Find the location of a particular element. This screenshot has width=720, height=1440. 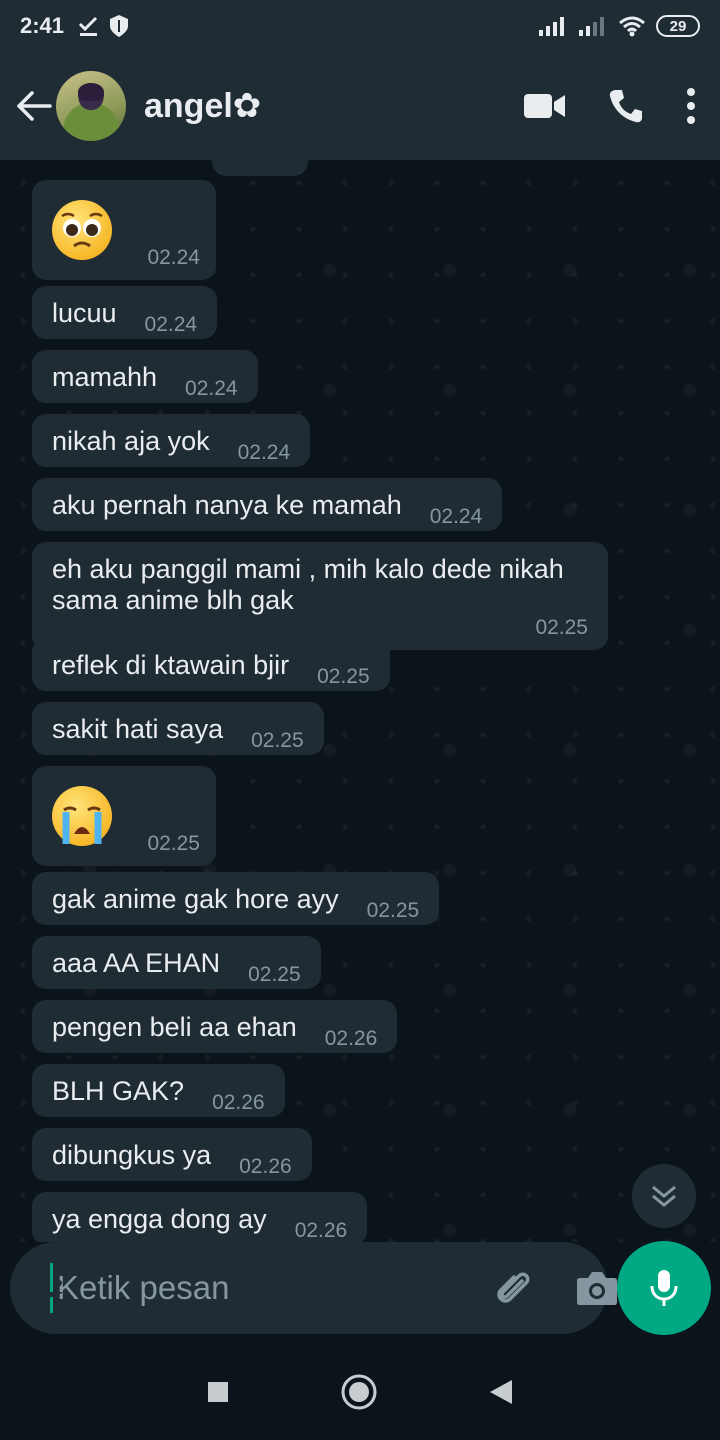

home-circle-icon is located at coordinates (359, 1392).